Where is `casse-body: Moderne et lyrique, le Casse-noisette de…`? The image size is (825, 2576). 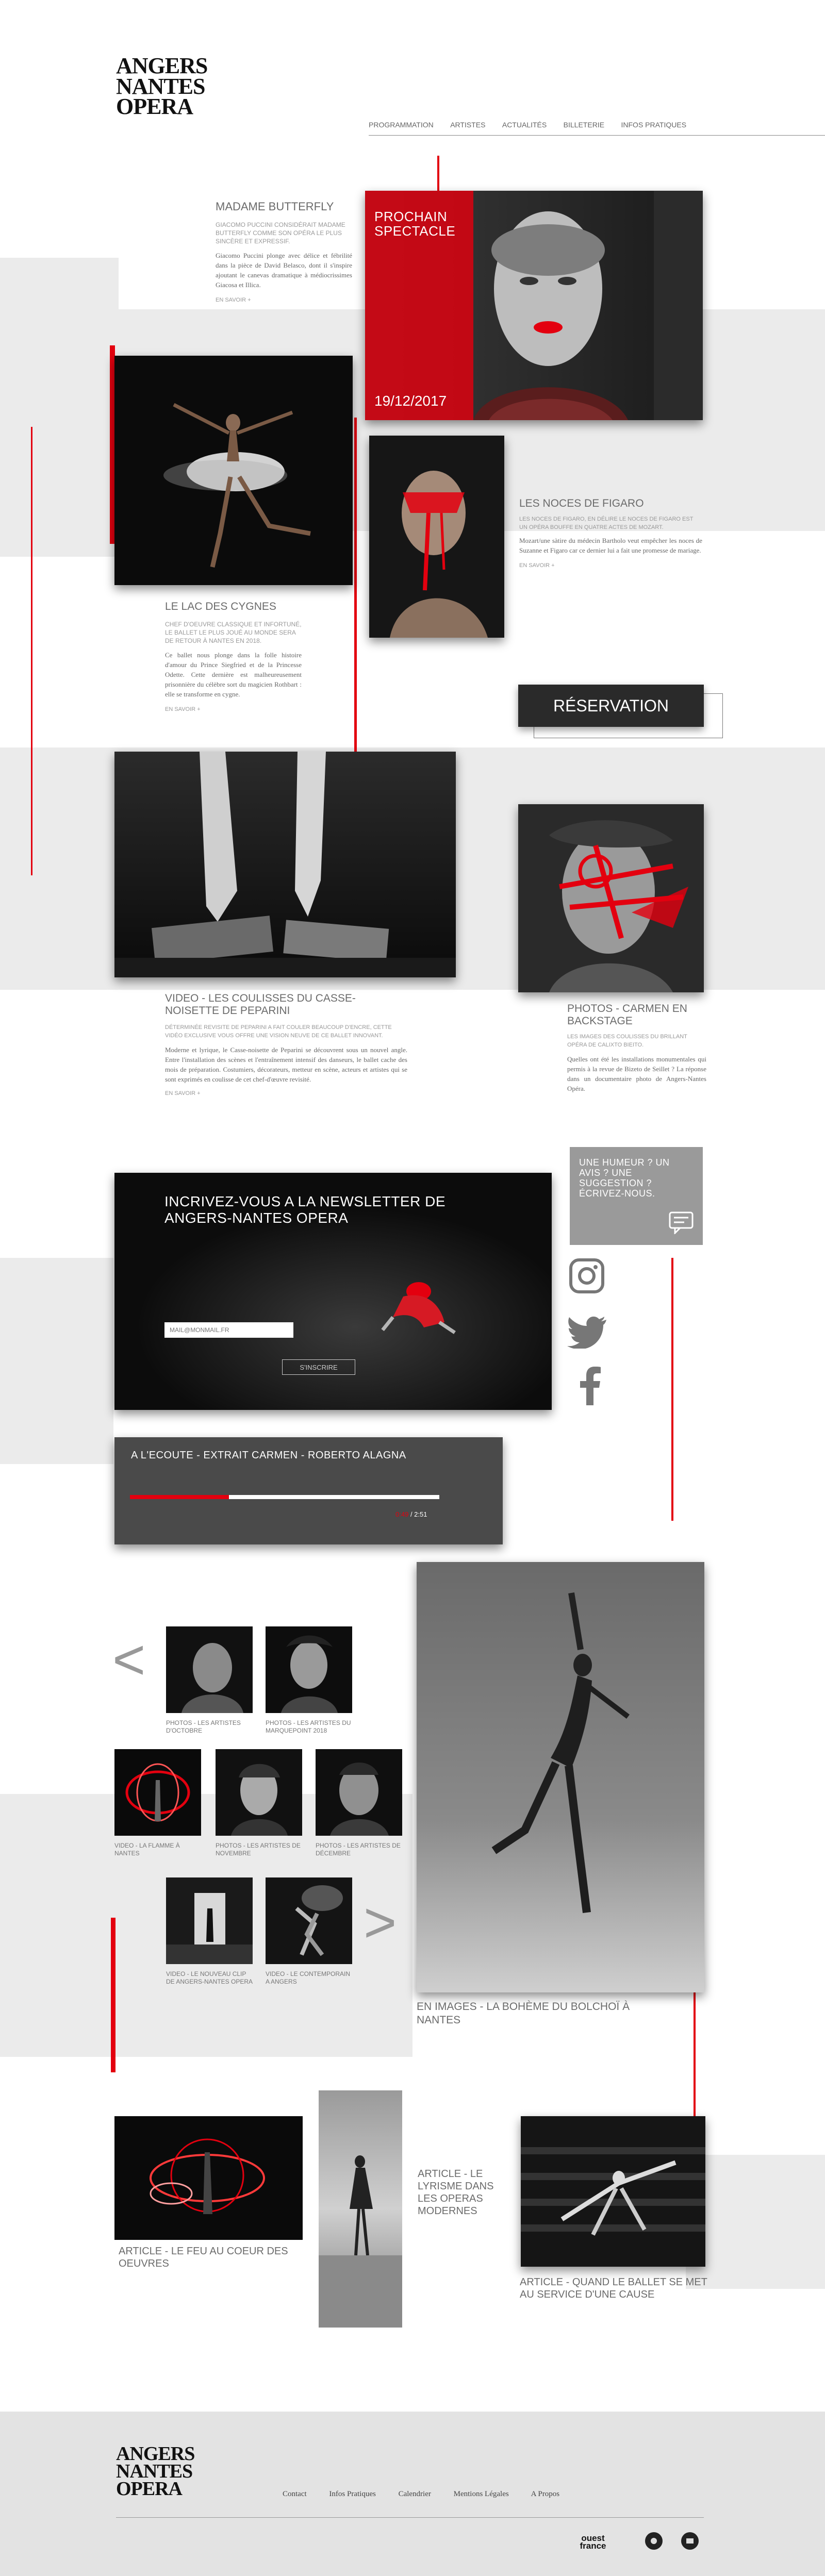 casse-body: Moderne et lyrique, le Casse-noisette de… is located at coordinates (286, 1065).